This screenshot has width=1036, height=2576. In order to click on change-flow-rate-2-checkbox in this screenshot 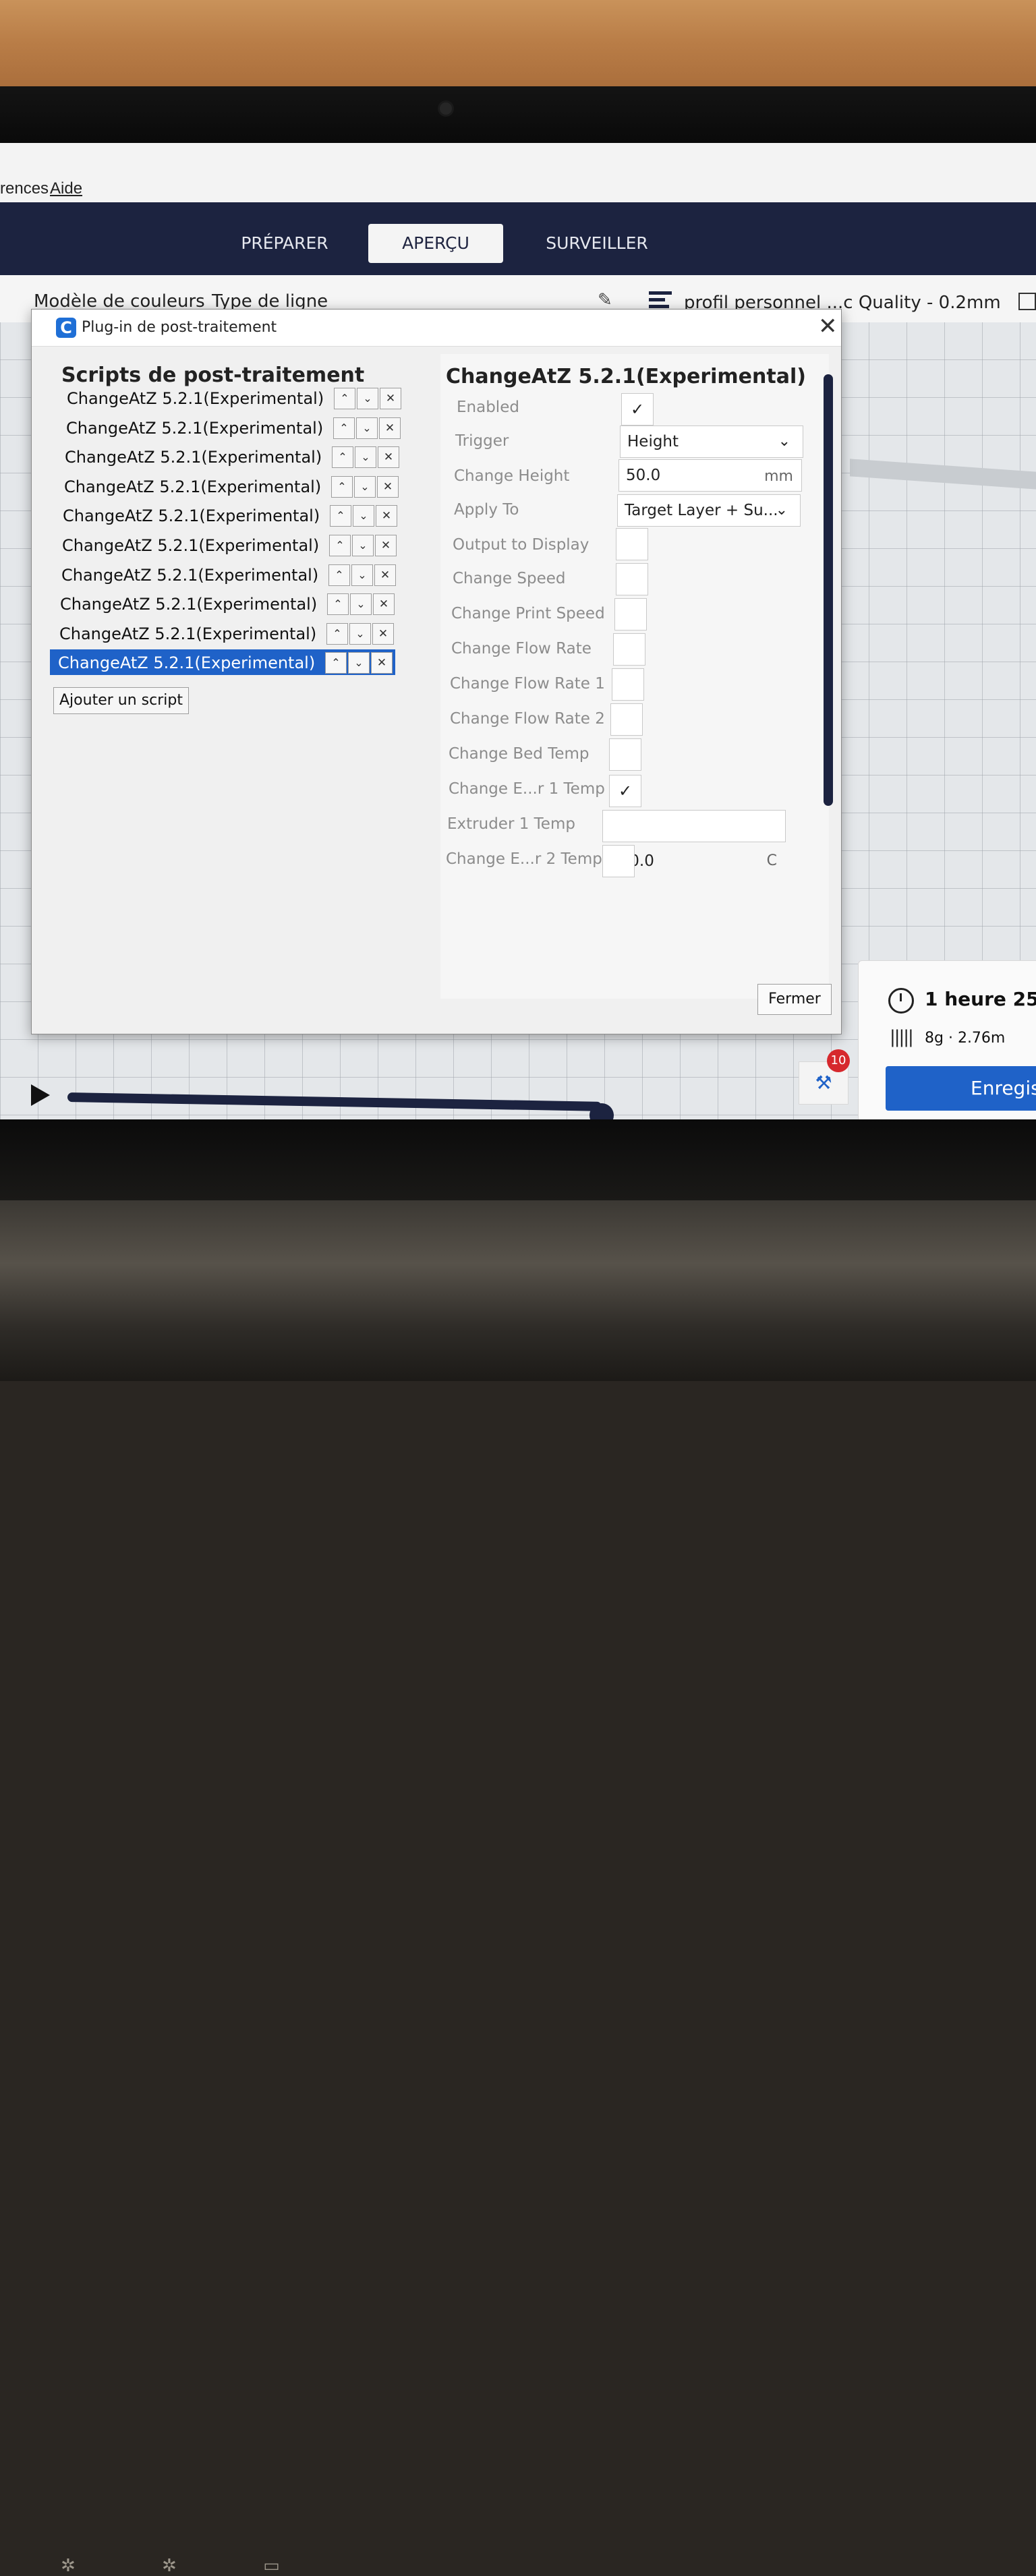, I will do `click(626, 720)`.